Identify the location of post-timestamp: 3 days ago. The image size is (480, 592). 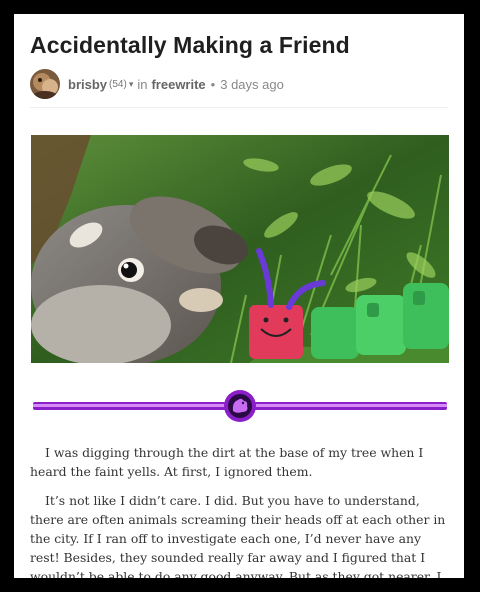
(252, 84).